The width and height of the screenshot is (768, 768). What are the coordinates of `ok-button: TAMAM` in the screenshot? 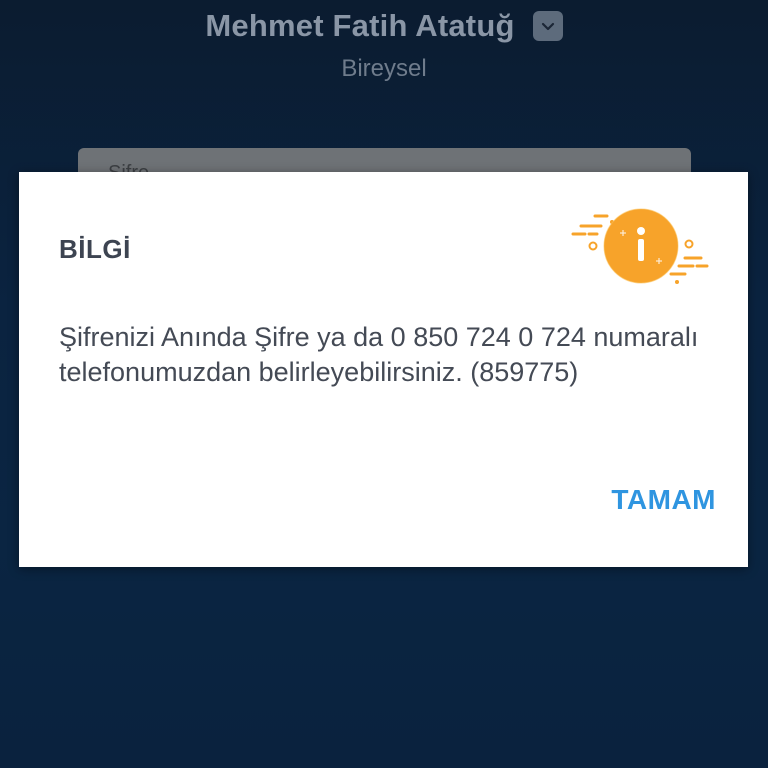 It's located at (663, 500).